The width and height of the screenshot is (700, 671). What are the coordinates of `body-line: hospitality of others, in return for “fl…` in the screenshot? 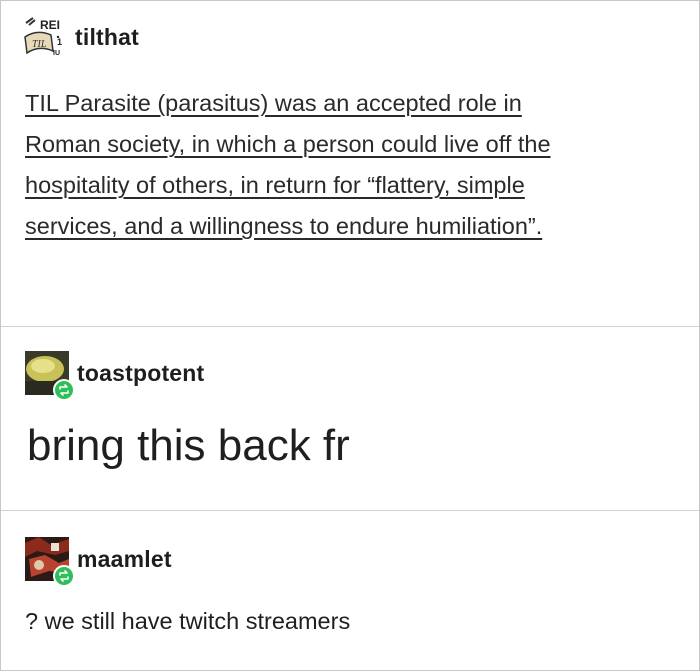 It's located at (275, 185).